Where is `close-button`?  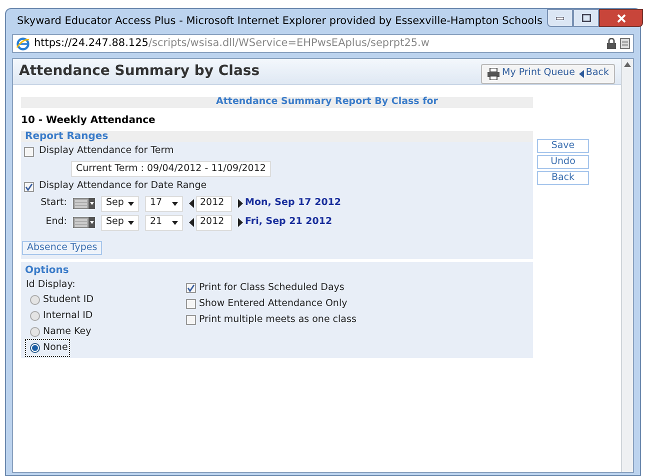
close-button is located at coordinates (621, 18).